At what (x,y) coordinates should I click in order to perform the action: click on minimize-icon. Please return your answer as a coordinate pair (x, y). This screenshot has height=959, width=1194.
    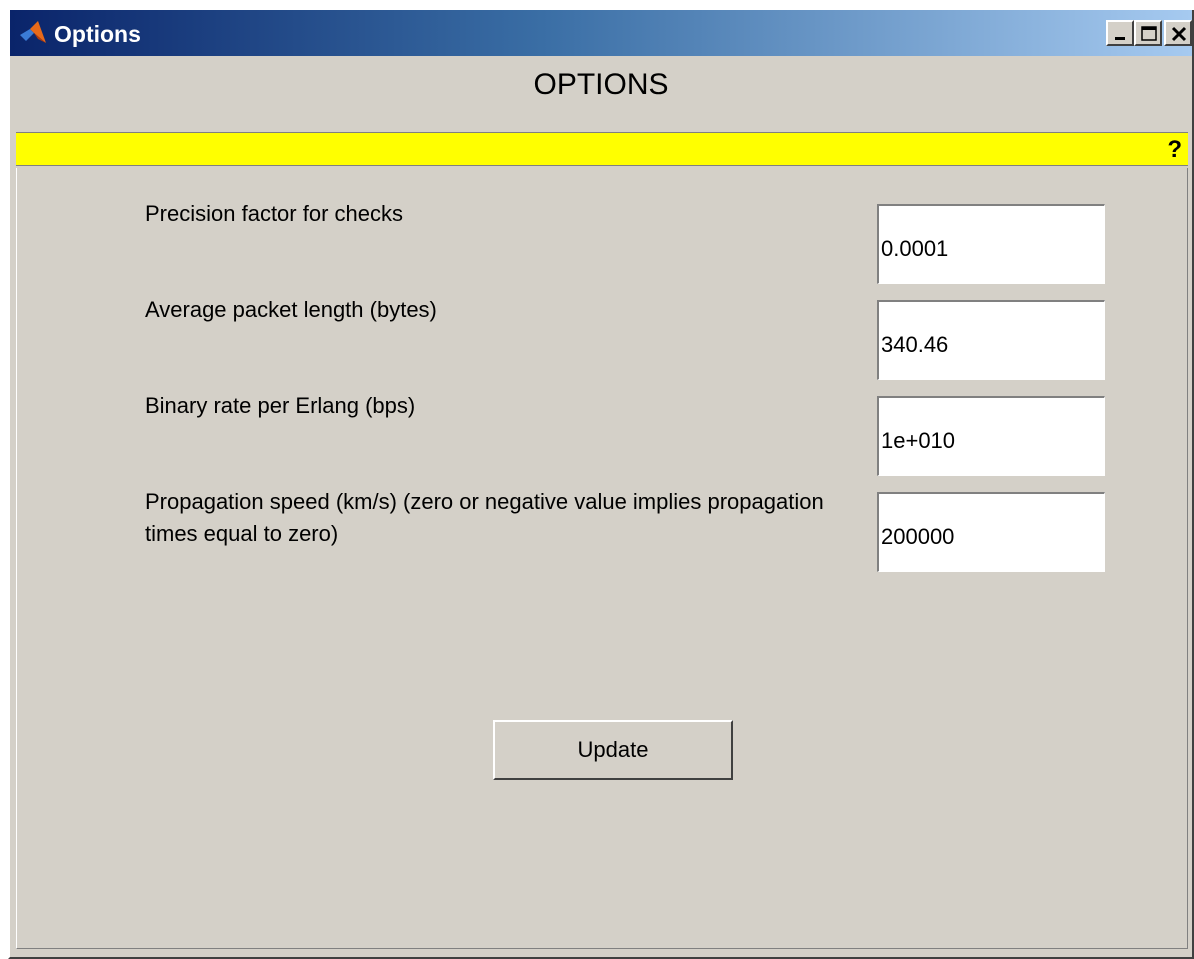
    Looking at the image, I should click on (1120, 38).